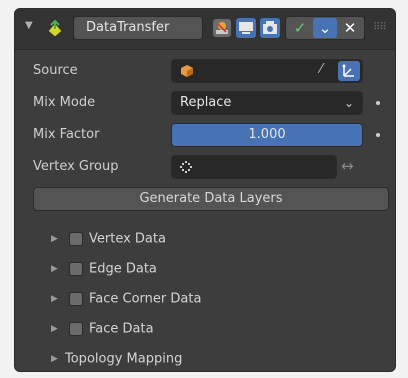 Image resolution: width=408 pixels, height=378 pixels. Describe the element at coordinates (187, 71) in the screenshot. I see `object-cube-icon` at that location.